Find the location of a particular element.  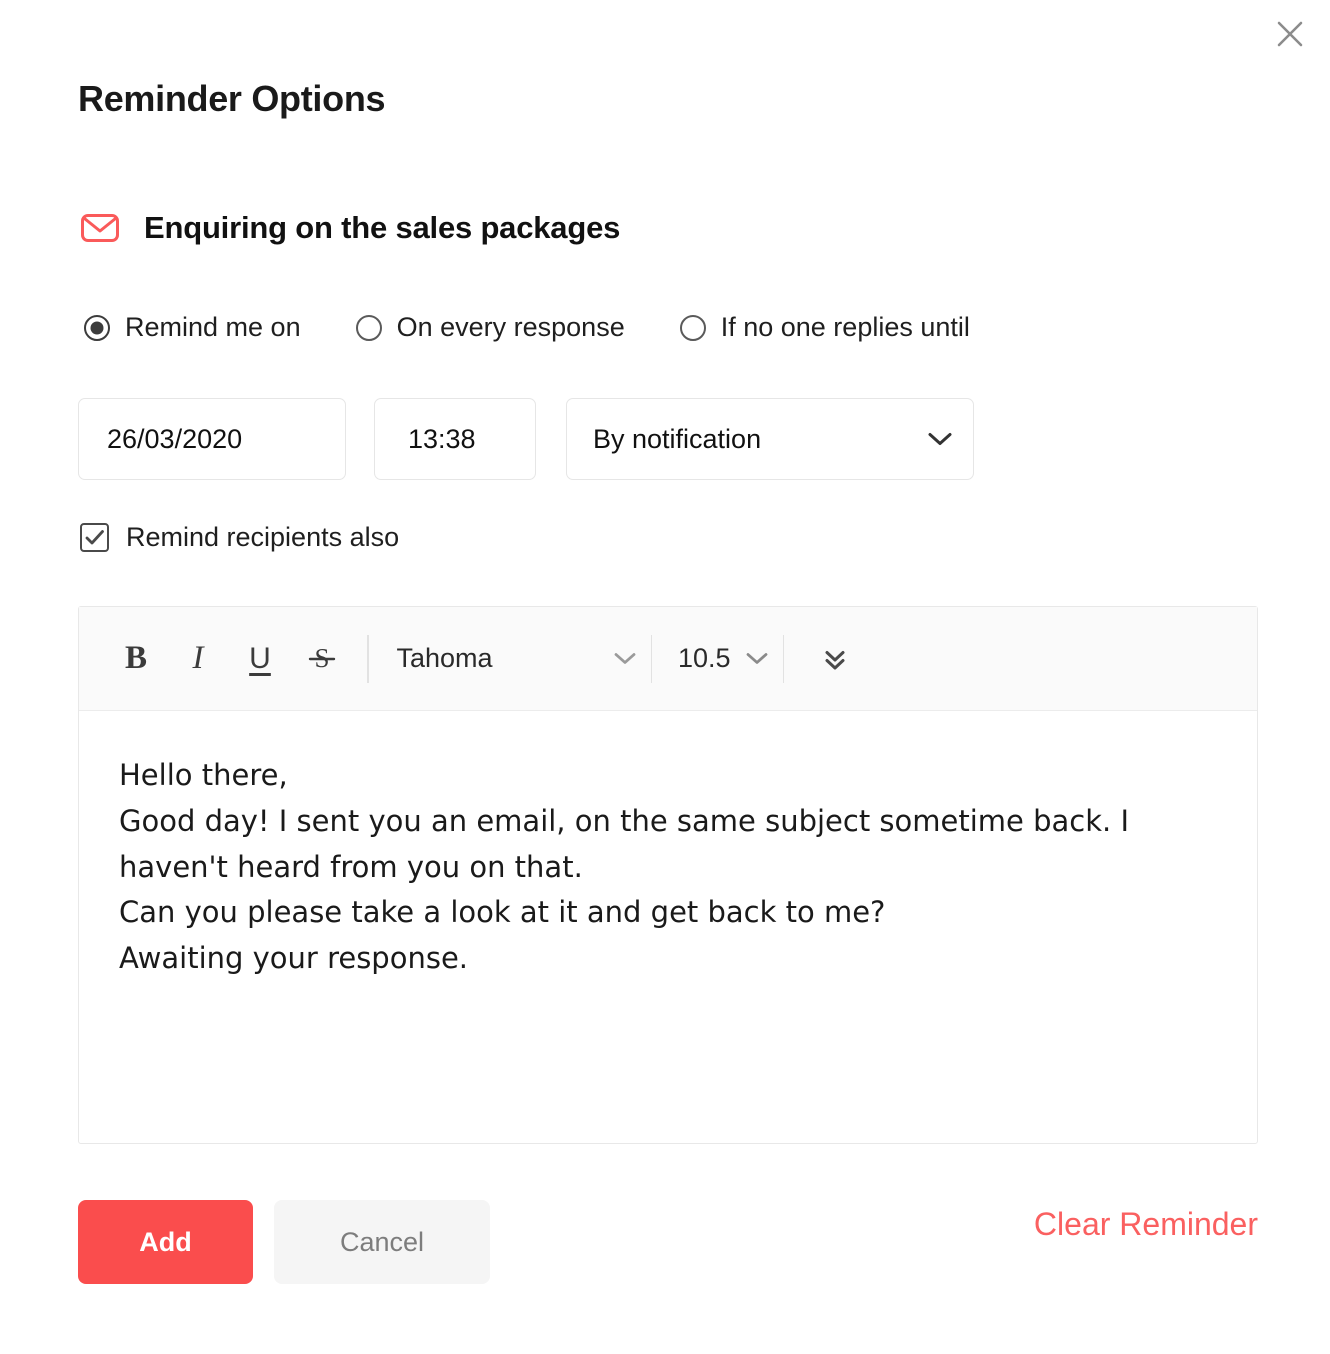

check-icon is located at coordinates (94, 537).